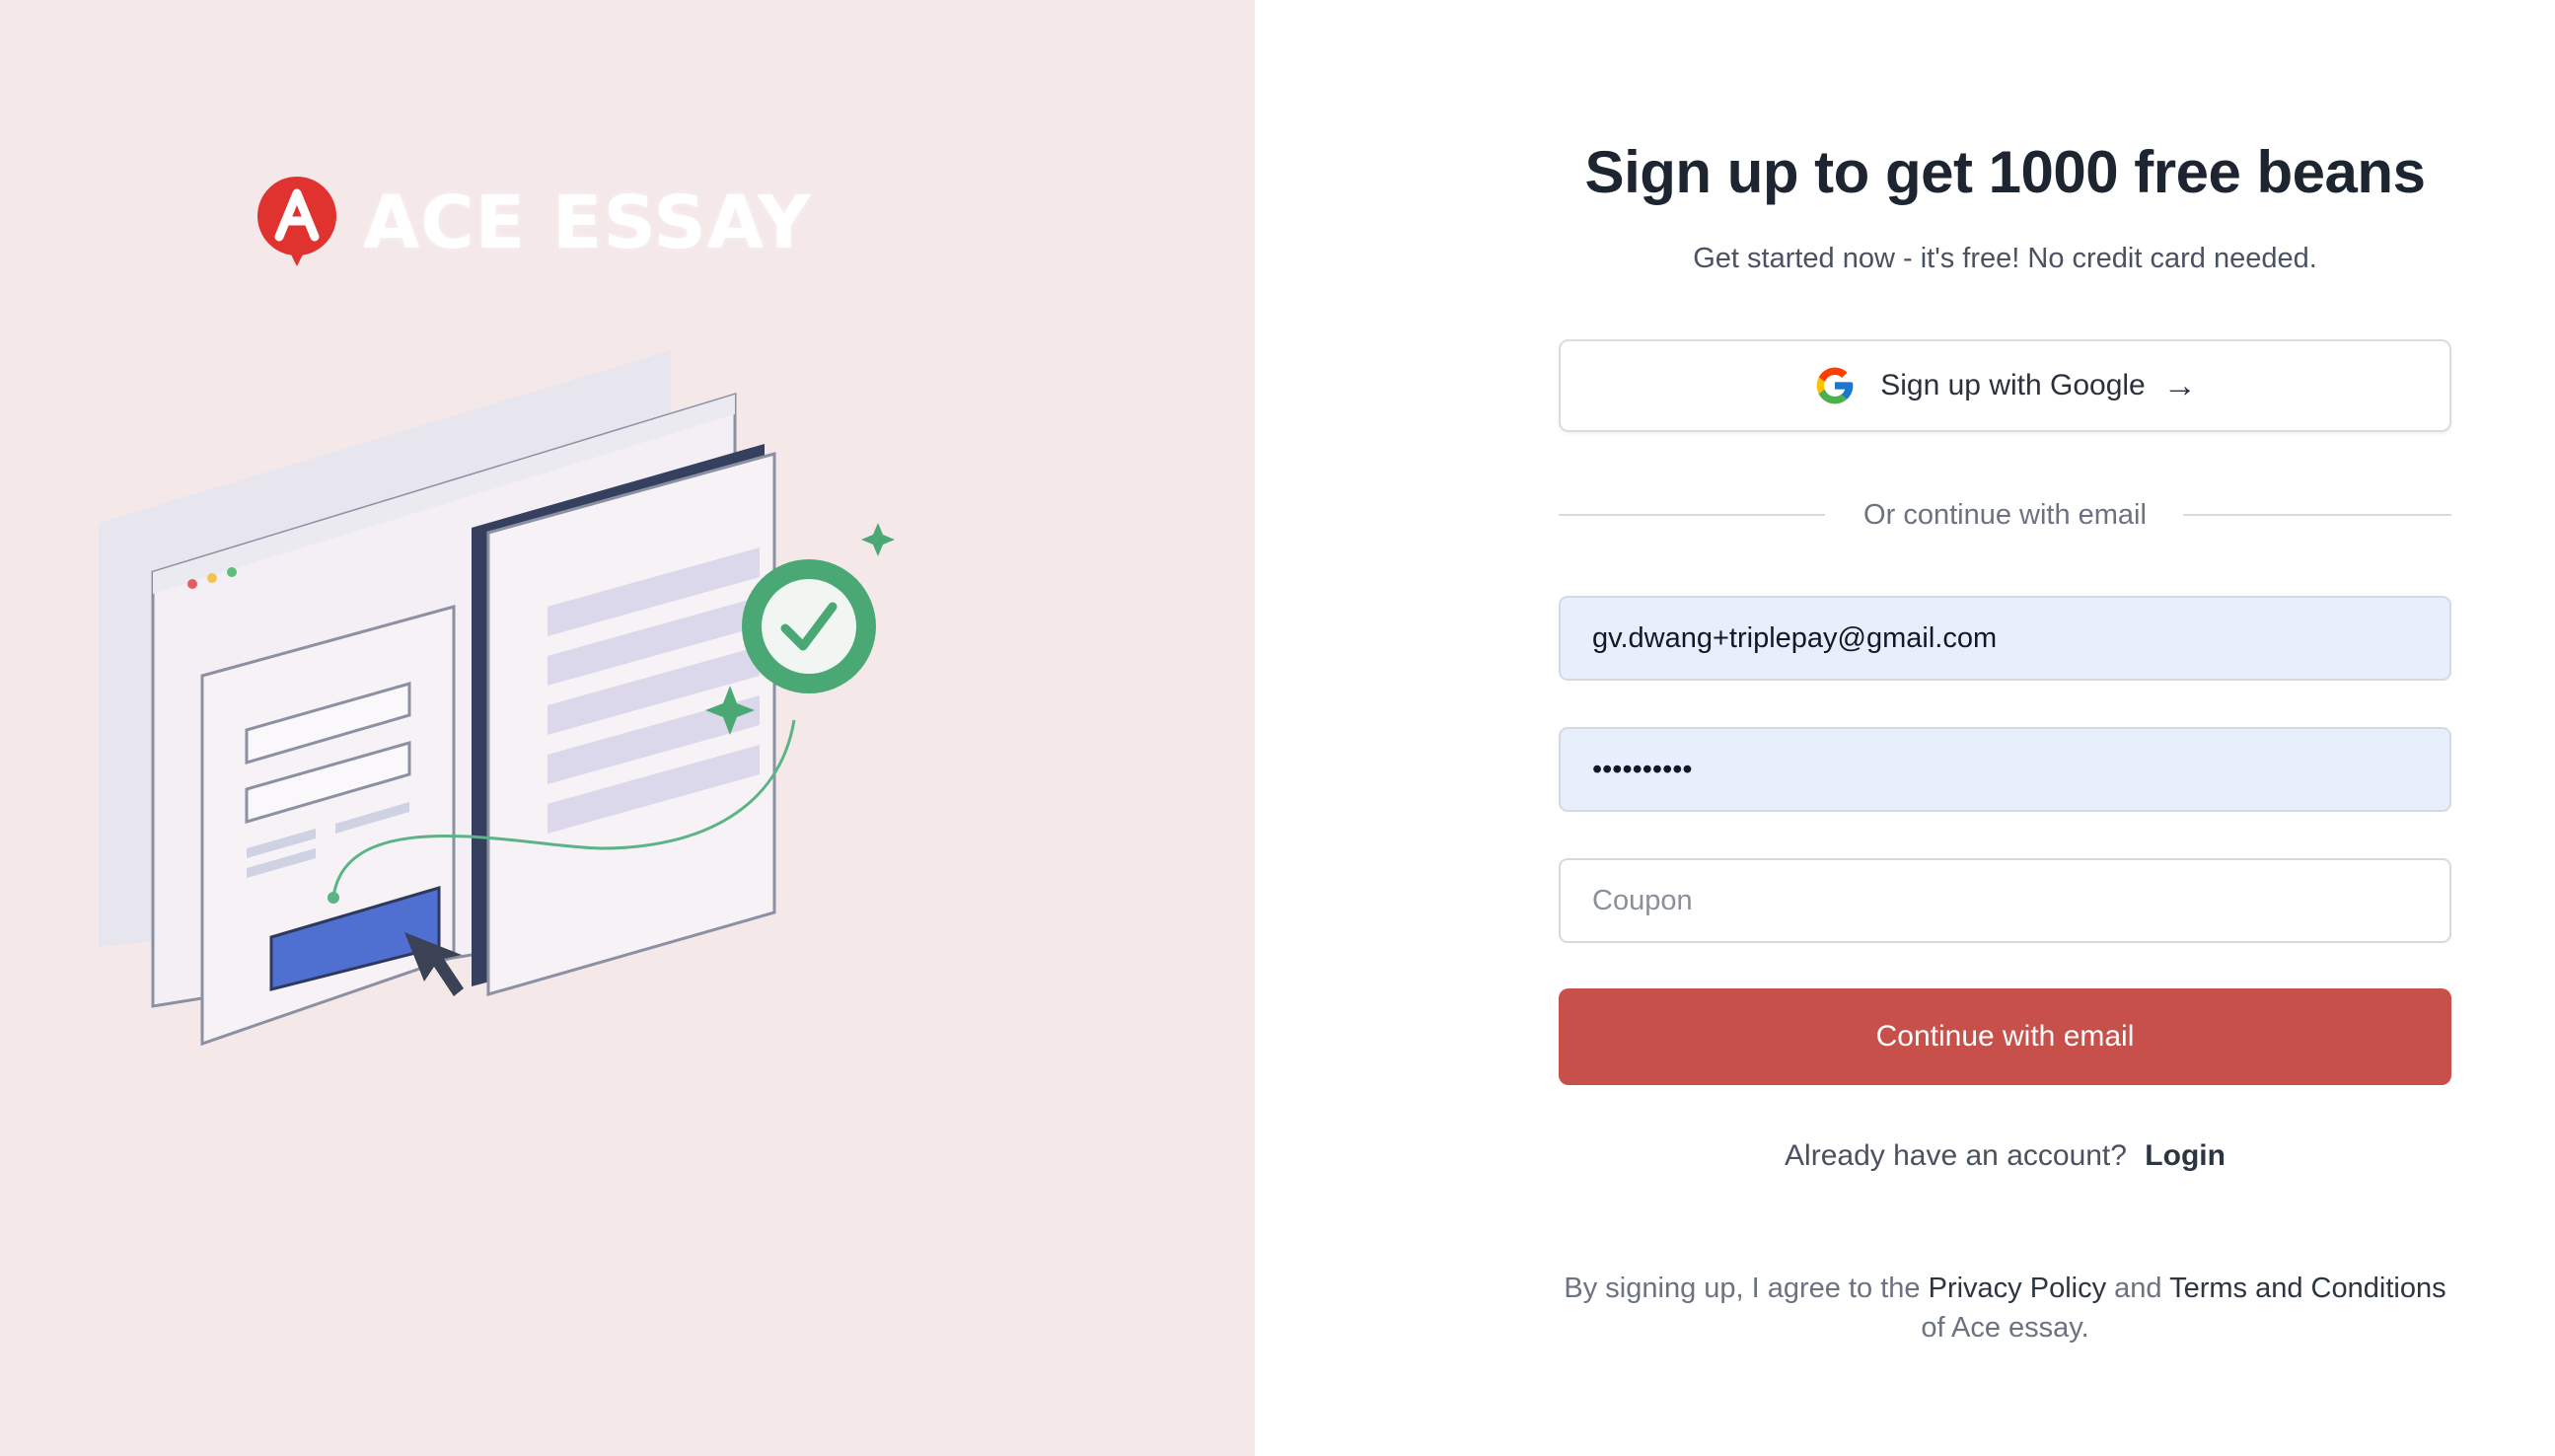  Describe the element at coordinates (296, 221) in the screenshot. I see `ace-logo-icon` at that location.